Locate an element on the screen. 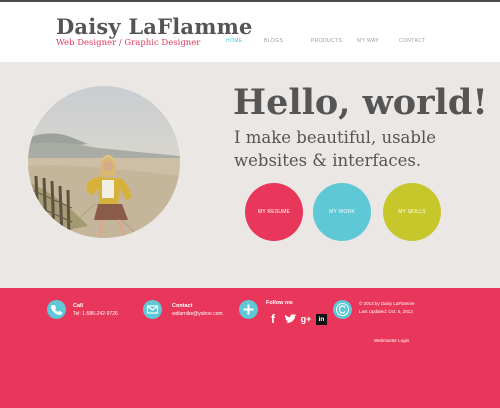 This screenshot has height=408, width=500. call-title: Call is located at coordinates (78, 306).